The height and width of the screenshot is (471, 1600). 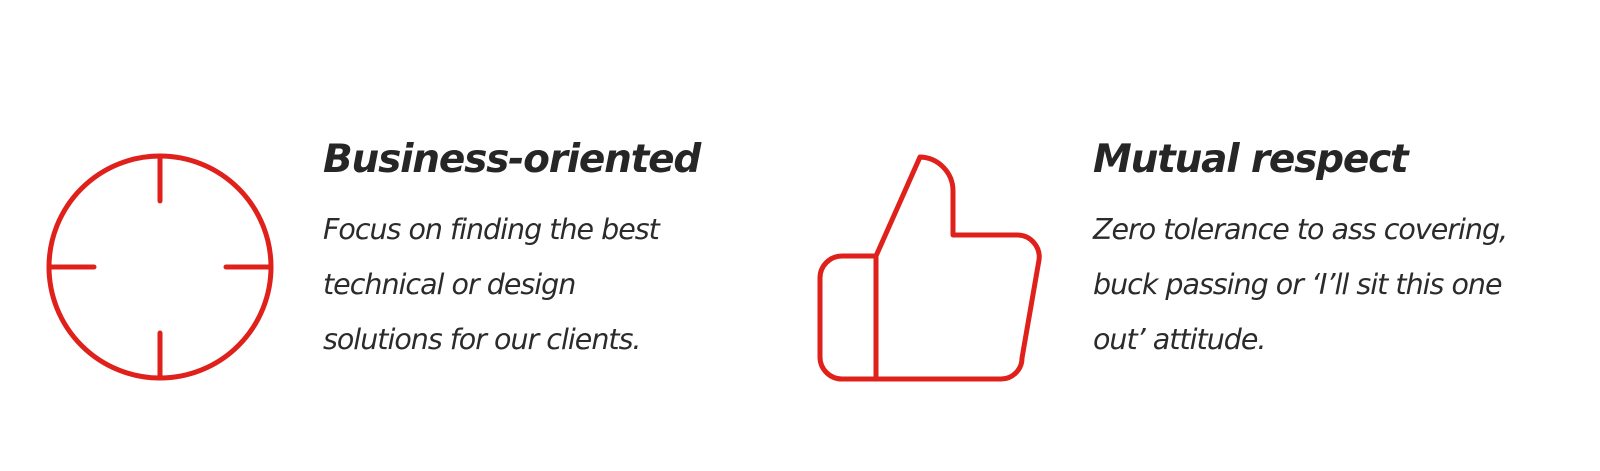 What do you see at coordinates (1179, 339) in the screenshot?
I see `description-line: out’ attitude.` at bounding box center [1179, 339].